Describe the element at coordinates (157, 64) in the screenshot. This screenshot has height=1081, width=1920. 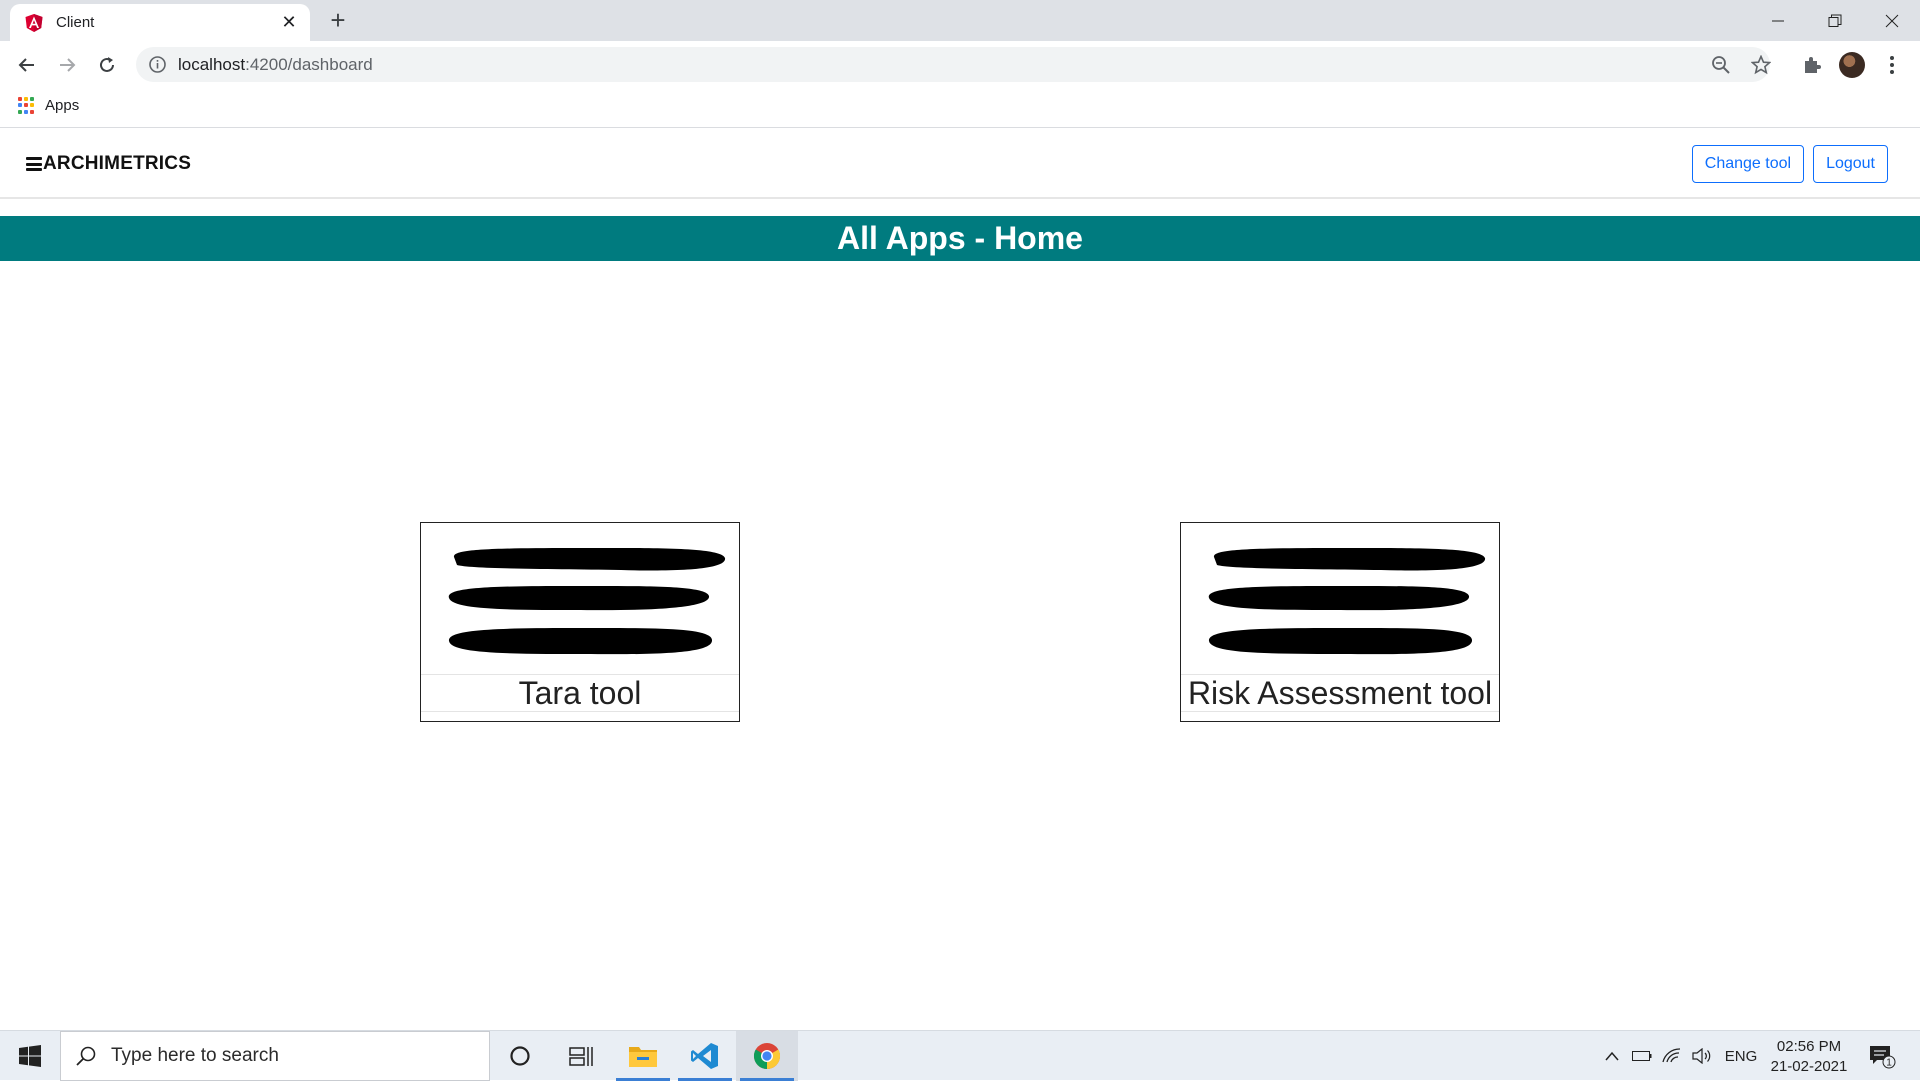
I see `info-icon` at that location.